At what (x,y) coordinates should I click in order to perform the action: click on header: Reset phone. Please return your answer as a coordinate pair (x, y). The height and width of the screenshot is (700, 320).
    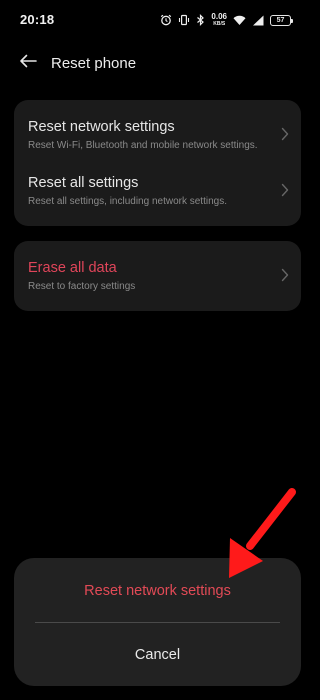
    Looking at the image, I should click on (157, 63).